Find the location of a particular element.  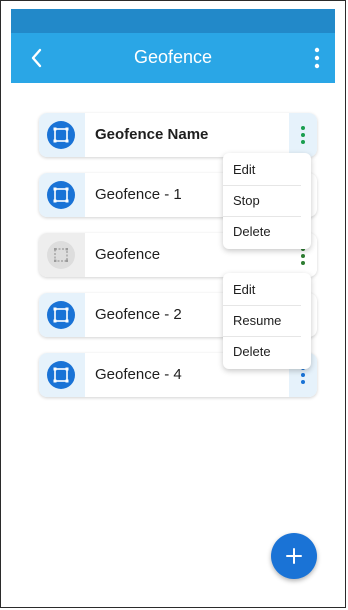

add-geofence-button is located at coordinates (294, 556).